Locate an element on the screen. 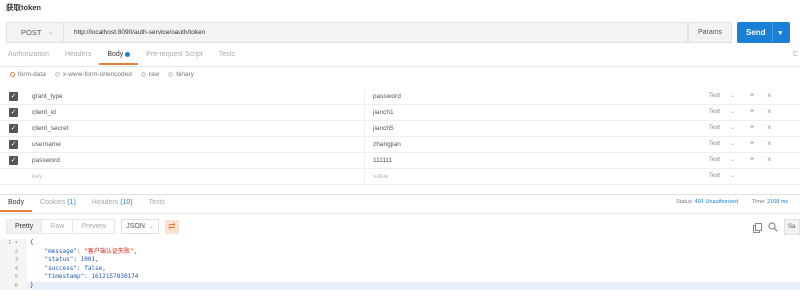 Image resolution: width=800 pixels, height=300 pixels. form-key: username is located at coordinates (46, 144).